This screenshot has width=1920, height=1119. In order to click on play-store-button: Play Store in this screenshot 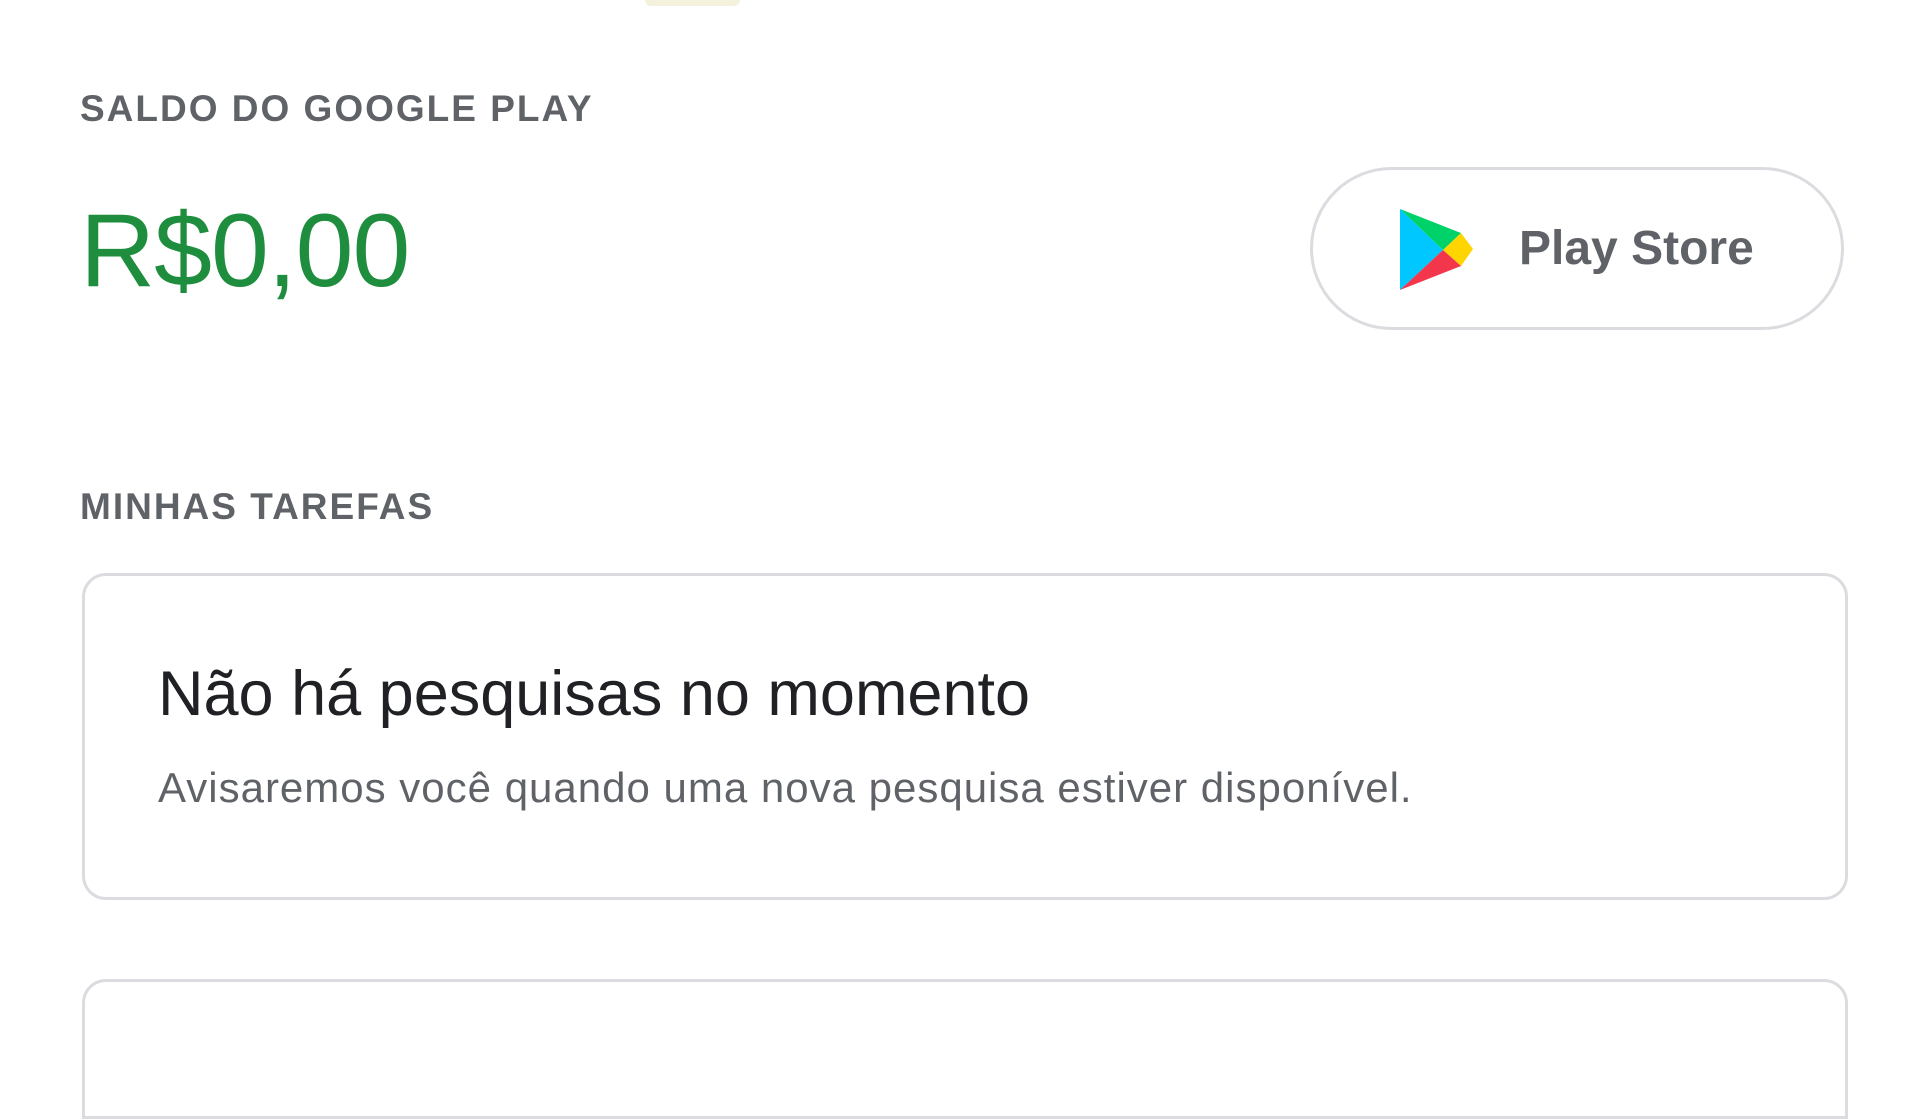, I will do `click(1577, 248)`.